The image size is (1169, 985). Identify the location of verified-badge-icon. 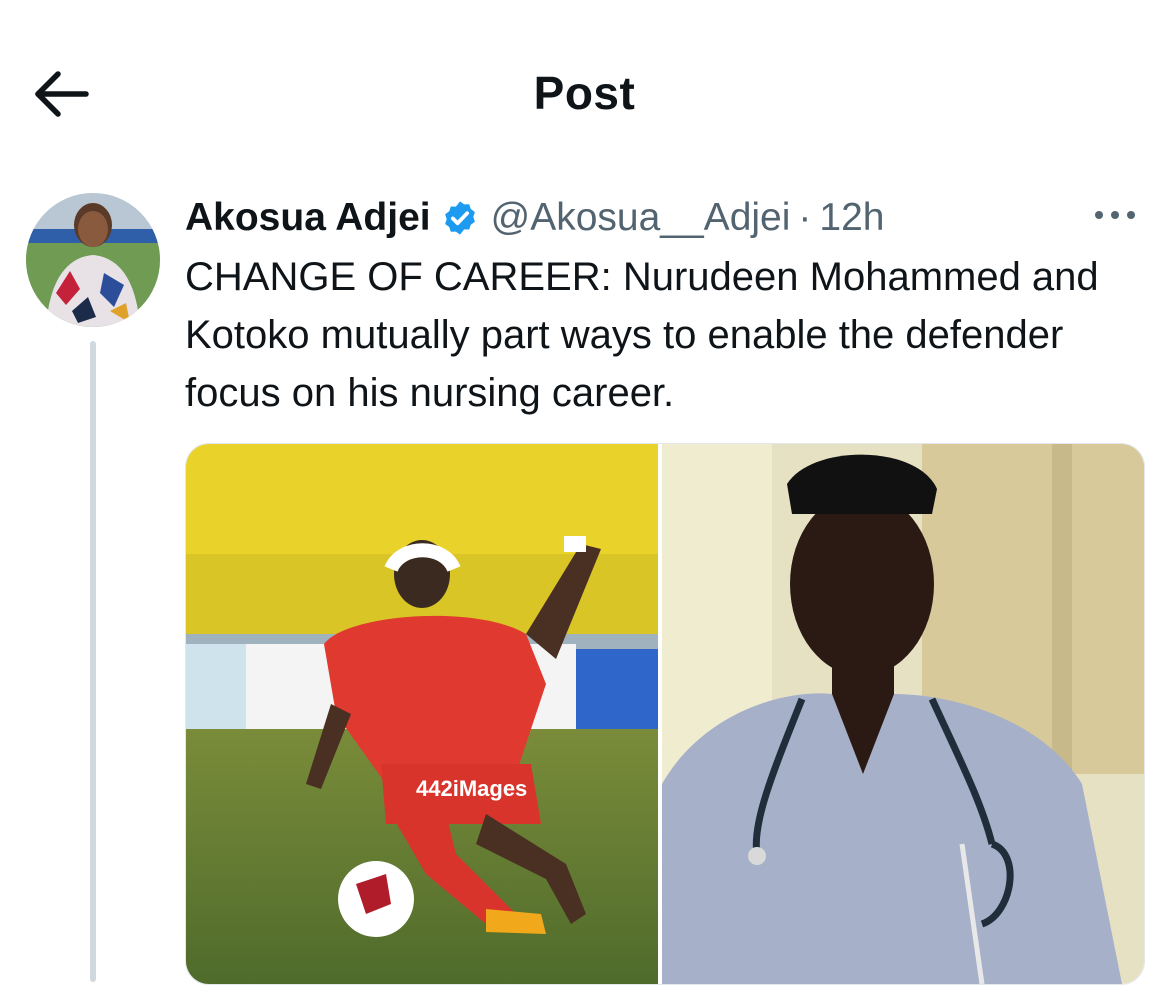
(460, 218).